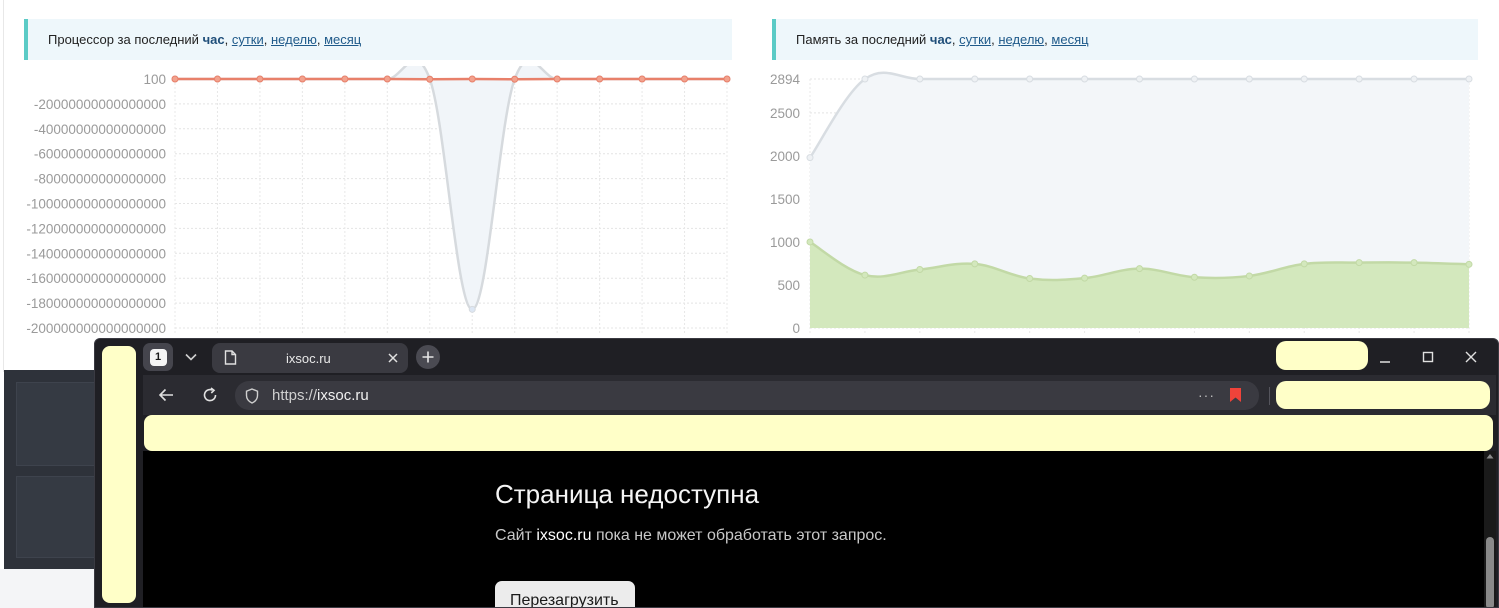 The image size is (1499, 608). I want to click on reload-icon, so click(210, 394).